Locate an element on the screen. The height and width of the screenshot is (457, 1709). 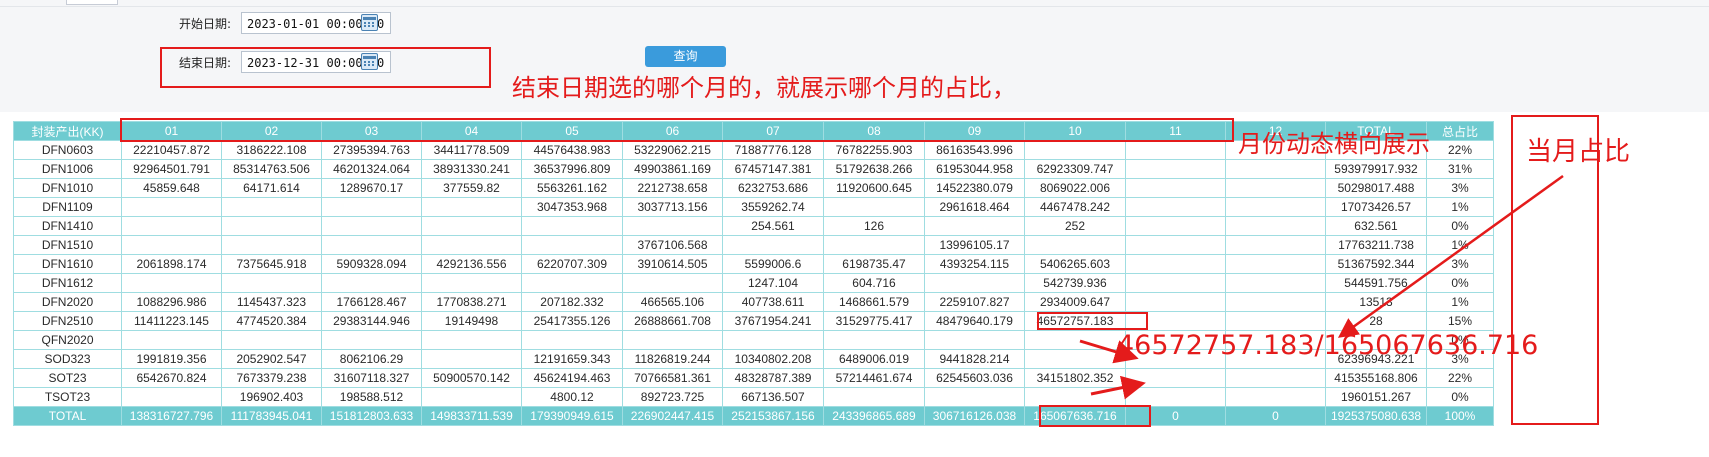
arrow-from-total is located at coordinates (1118, 387).